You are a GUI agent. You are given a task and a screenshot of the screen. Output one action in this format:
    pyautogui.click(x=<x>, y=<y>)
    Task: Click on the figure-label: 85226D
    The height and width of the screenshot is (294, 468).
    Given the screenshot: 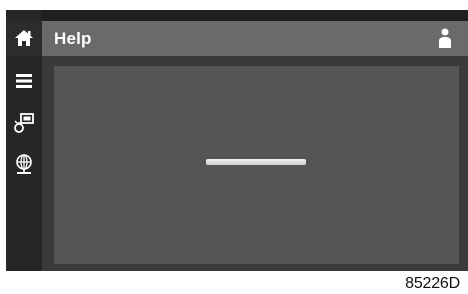 What is the action you would take?
    pyautogui.click(x=432, y=283)
    